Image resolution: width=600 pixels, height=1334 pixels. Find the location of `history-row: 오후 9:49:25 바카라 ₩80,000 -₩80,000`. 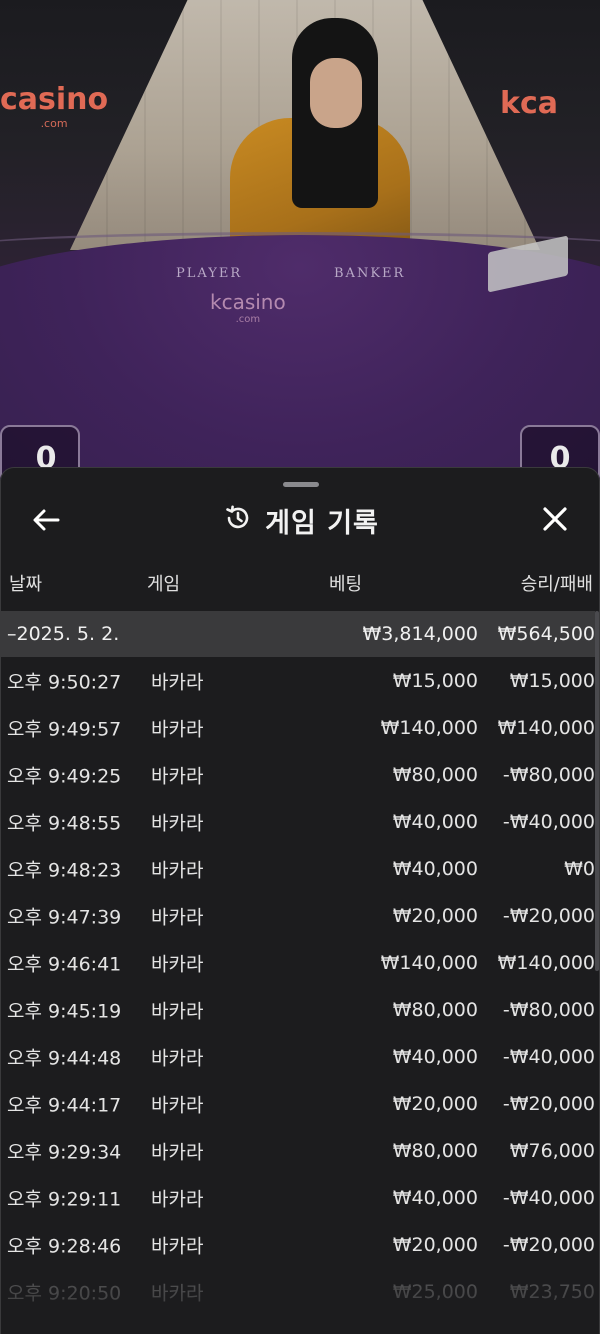

history-row: 오후 9:49:25 바카라 ₩80,000 -₩80,000 is located at coordinates (298, 774).